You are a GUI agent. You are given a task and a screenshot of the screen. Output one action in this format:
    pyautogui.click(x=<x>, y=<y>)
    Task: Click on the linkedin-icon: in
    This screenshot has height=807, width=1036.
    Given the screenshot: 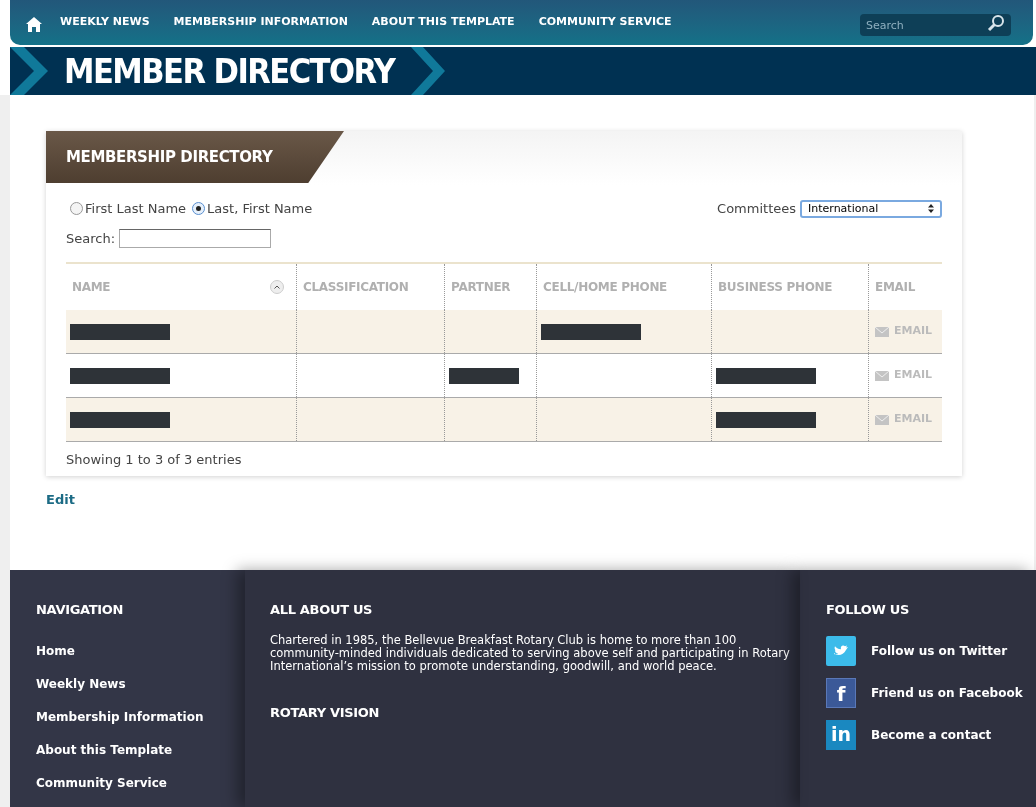 What is the action you would take?
    pyautogui.click(x=841, y=734)
    